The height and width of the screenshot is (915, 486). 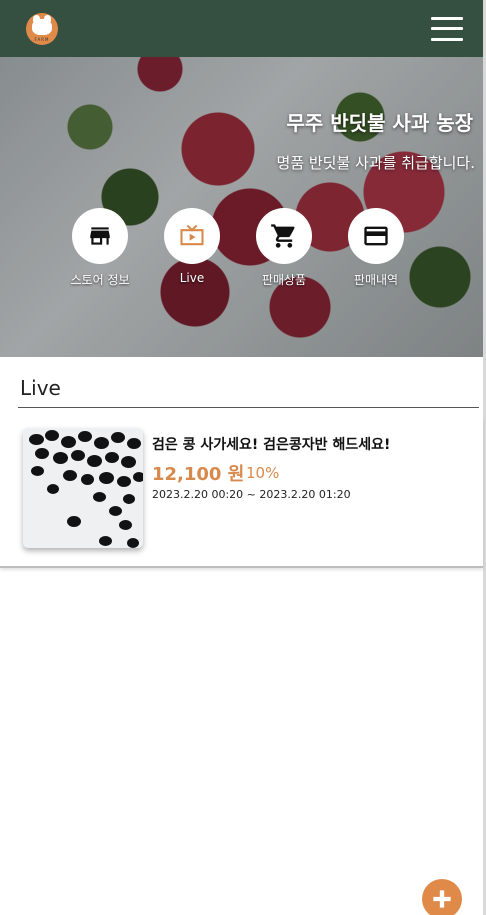 I want to click on add-button, so click(x=442, y=897).